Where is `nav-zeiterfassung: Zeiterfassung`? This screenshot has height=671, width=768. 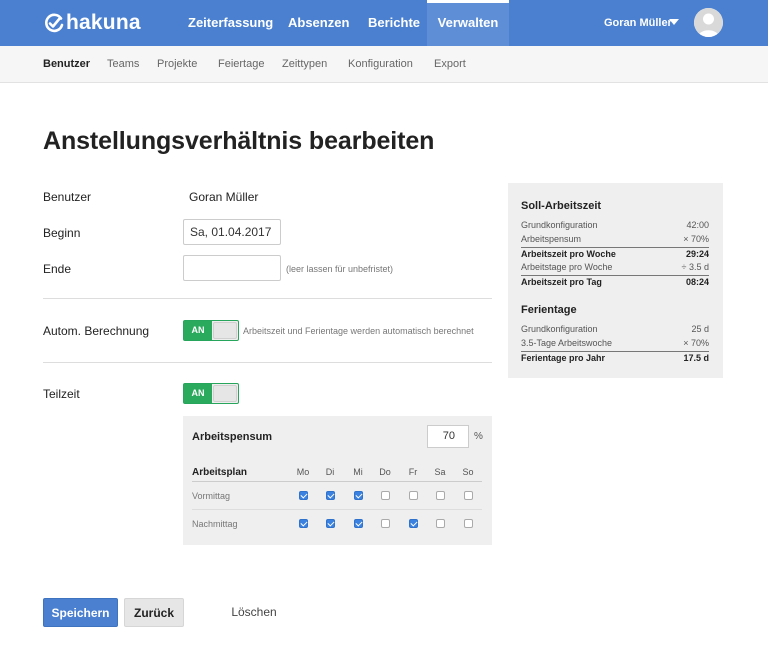 nav-zeiterfassung: Zeiterfassung is located at coordinates (230, 23).